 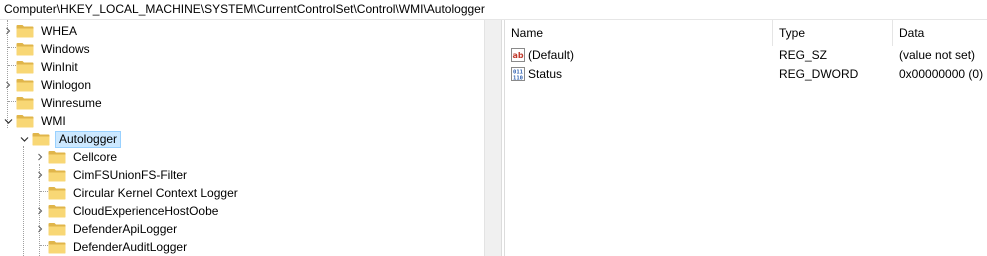 What do you see at coordinates (146, 211) in the screenshot?
I see `tree-item-label: CloudExperienceHostOobe` at bounding box center [146, 211].